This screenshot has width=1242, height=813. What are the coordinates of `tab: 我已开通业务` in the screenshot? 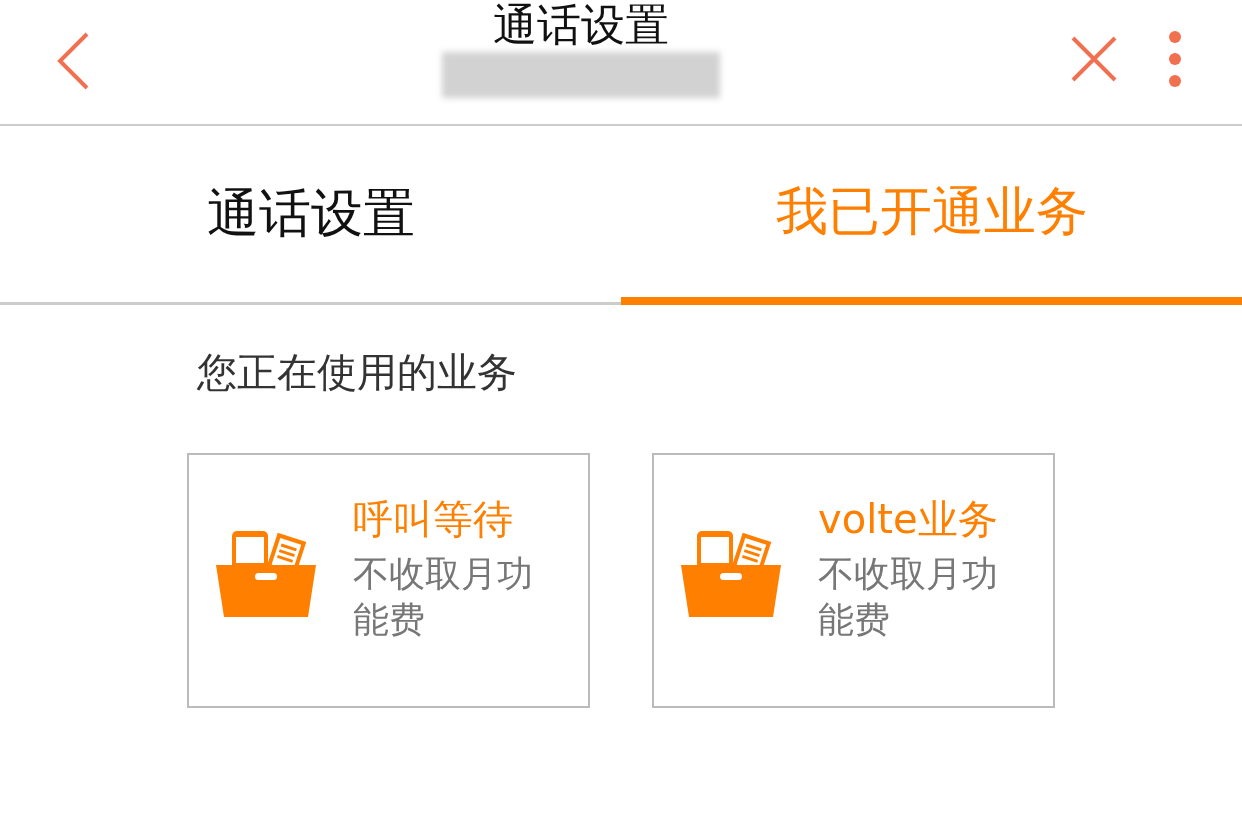 It's located at (931, 215).